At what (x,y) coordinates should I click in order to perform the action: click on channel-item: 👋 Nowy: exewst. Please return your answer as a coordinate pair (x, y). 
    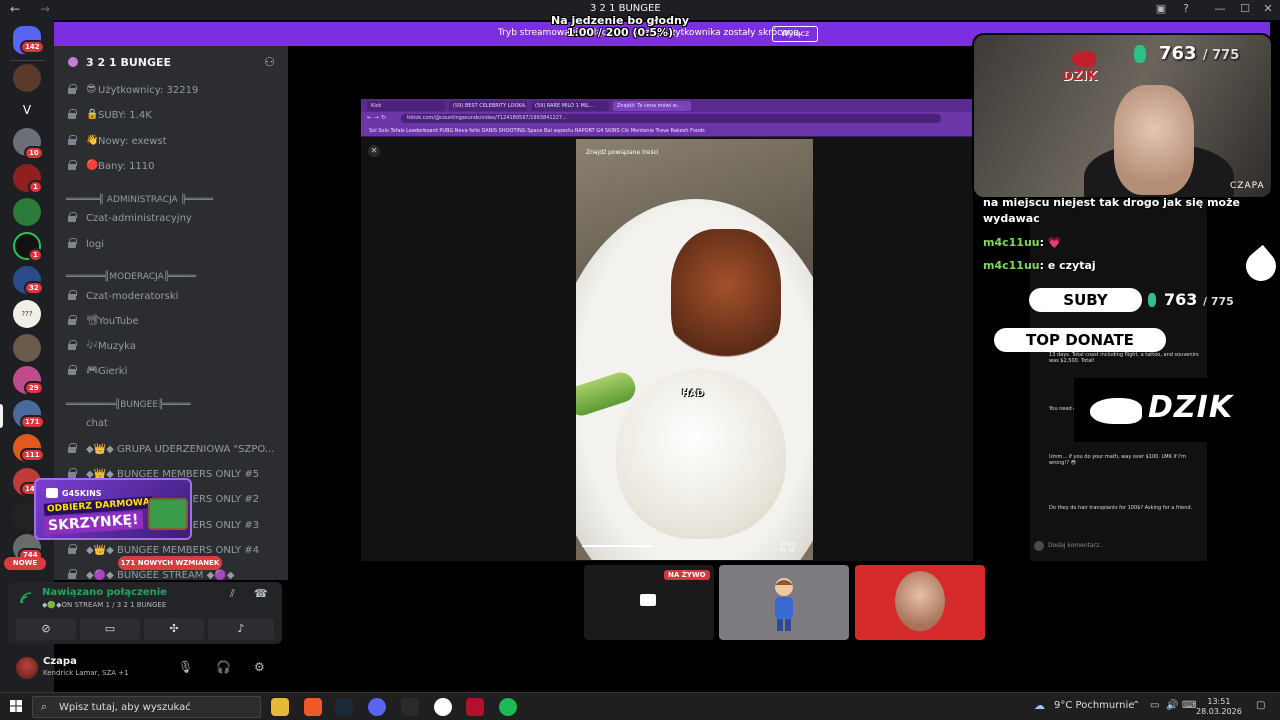
    Looking at the image, I should click on (172, 143).